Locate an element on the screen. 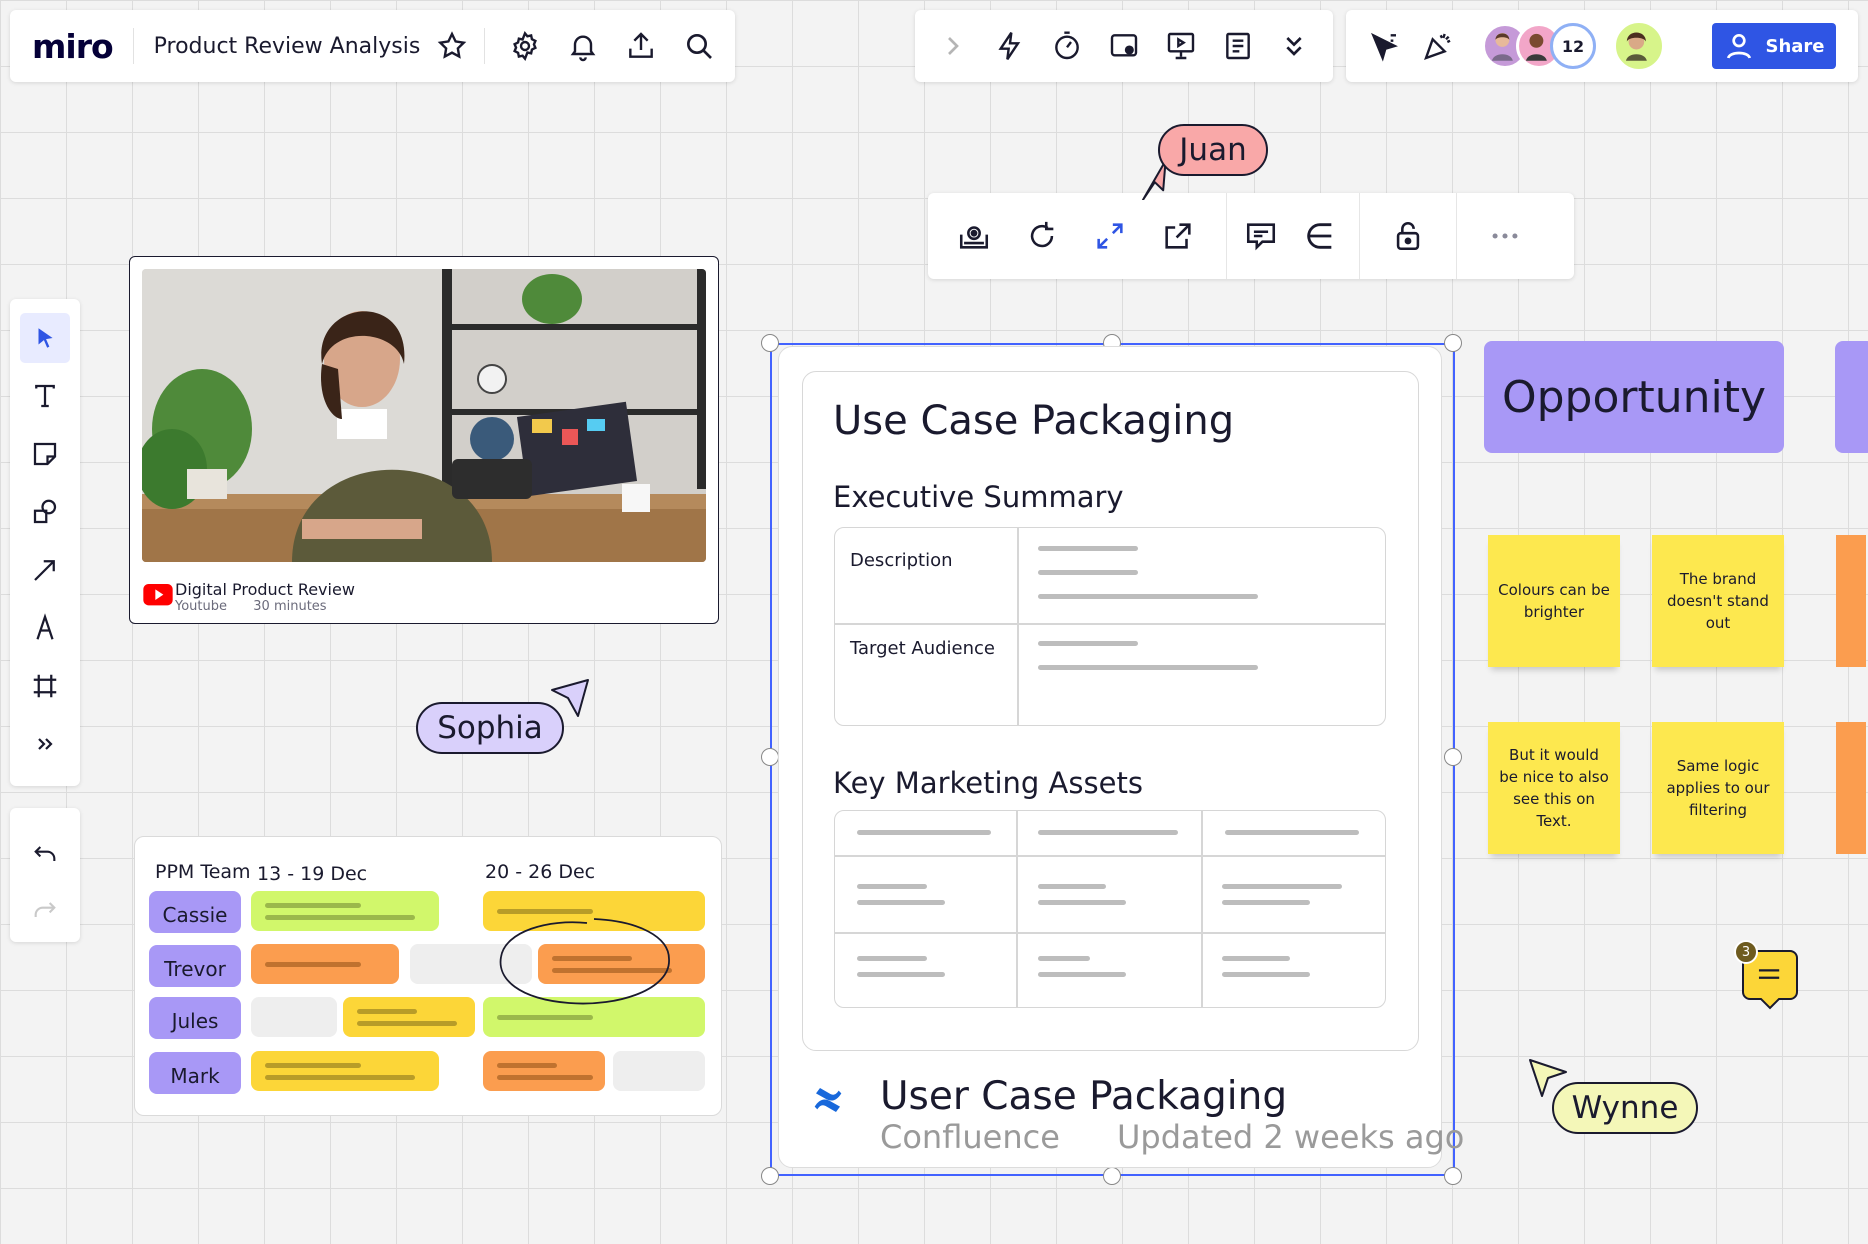 The width and height of the screenshot is (1868, 1244). timer-icon is located at coordinates (1067, 46).